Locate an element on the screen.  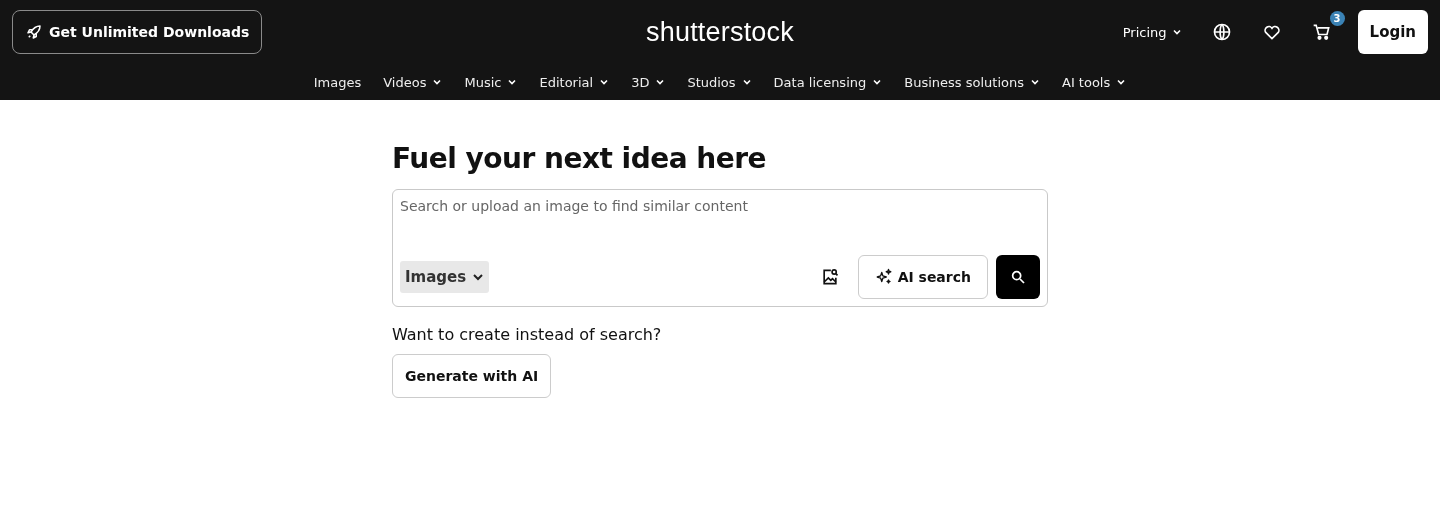
create-prompt: Want to create instead of search? is located at coordinates (527, 334).